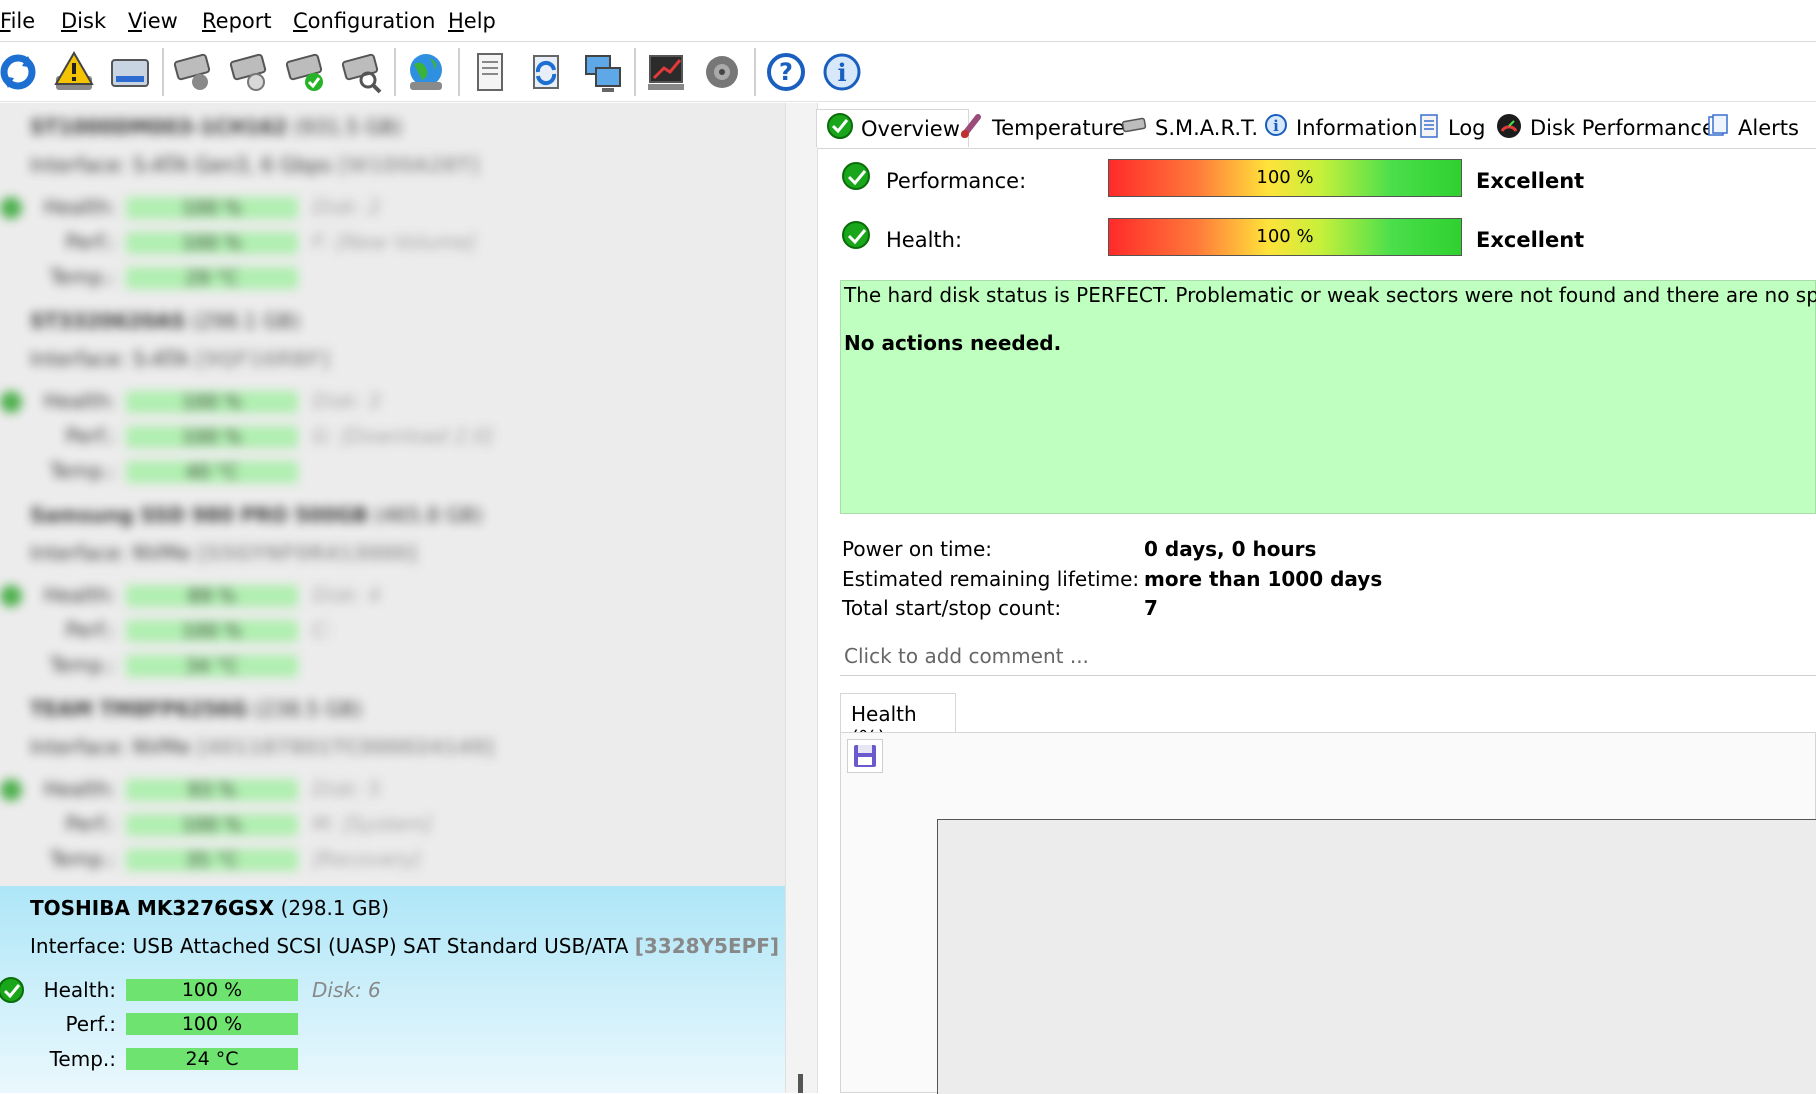 This screenshot has height=1094, width=1816. What do you see at coordinates (1530, 240) in the screenshot?
I see `health-rating: Excellent` at bounding box center [1530, 240].